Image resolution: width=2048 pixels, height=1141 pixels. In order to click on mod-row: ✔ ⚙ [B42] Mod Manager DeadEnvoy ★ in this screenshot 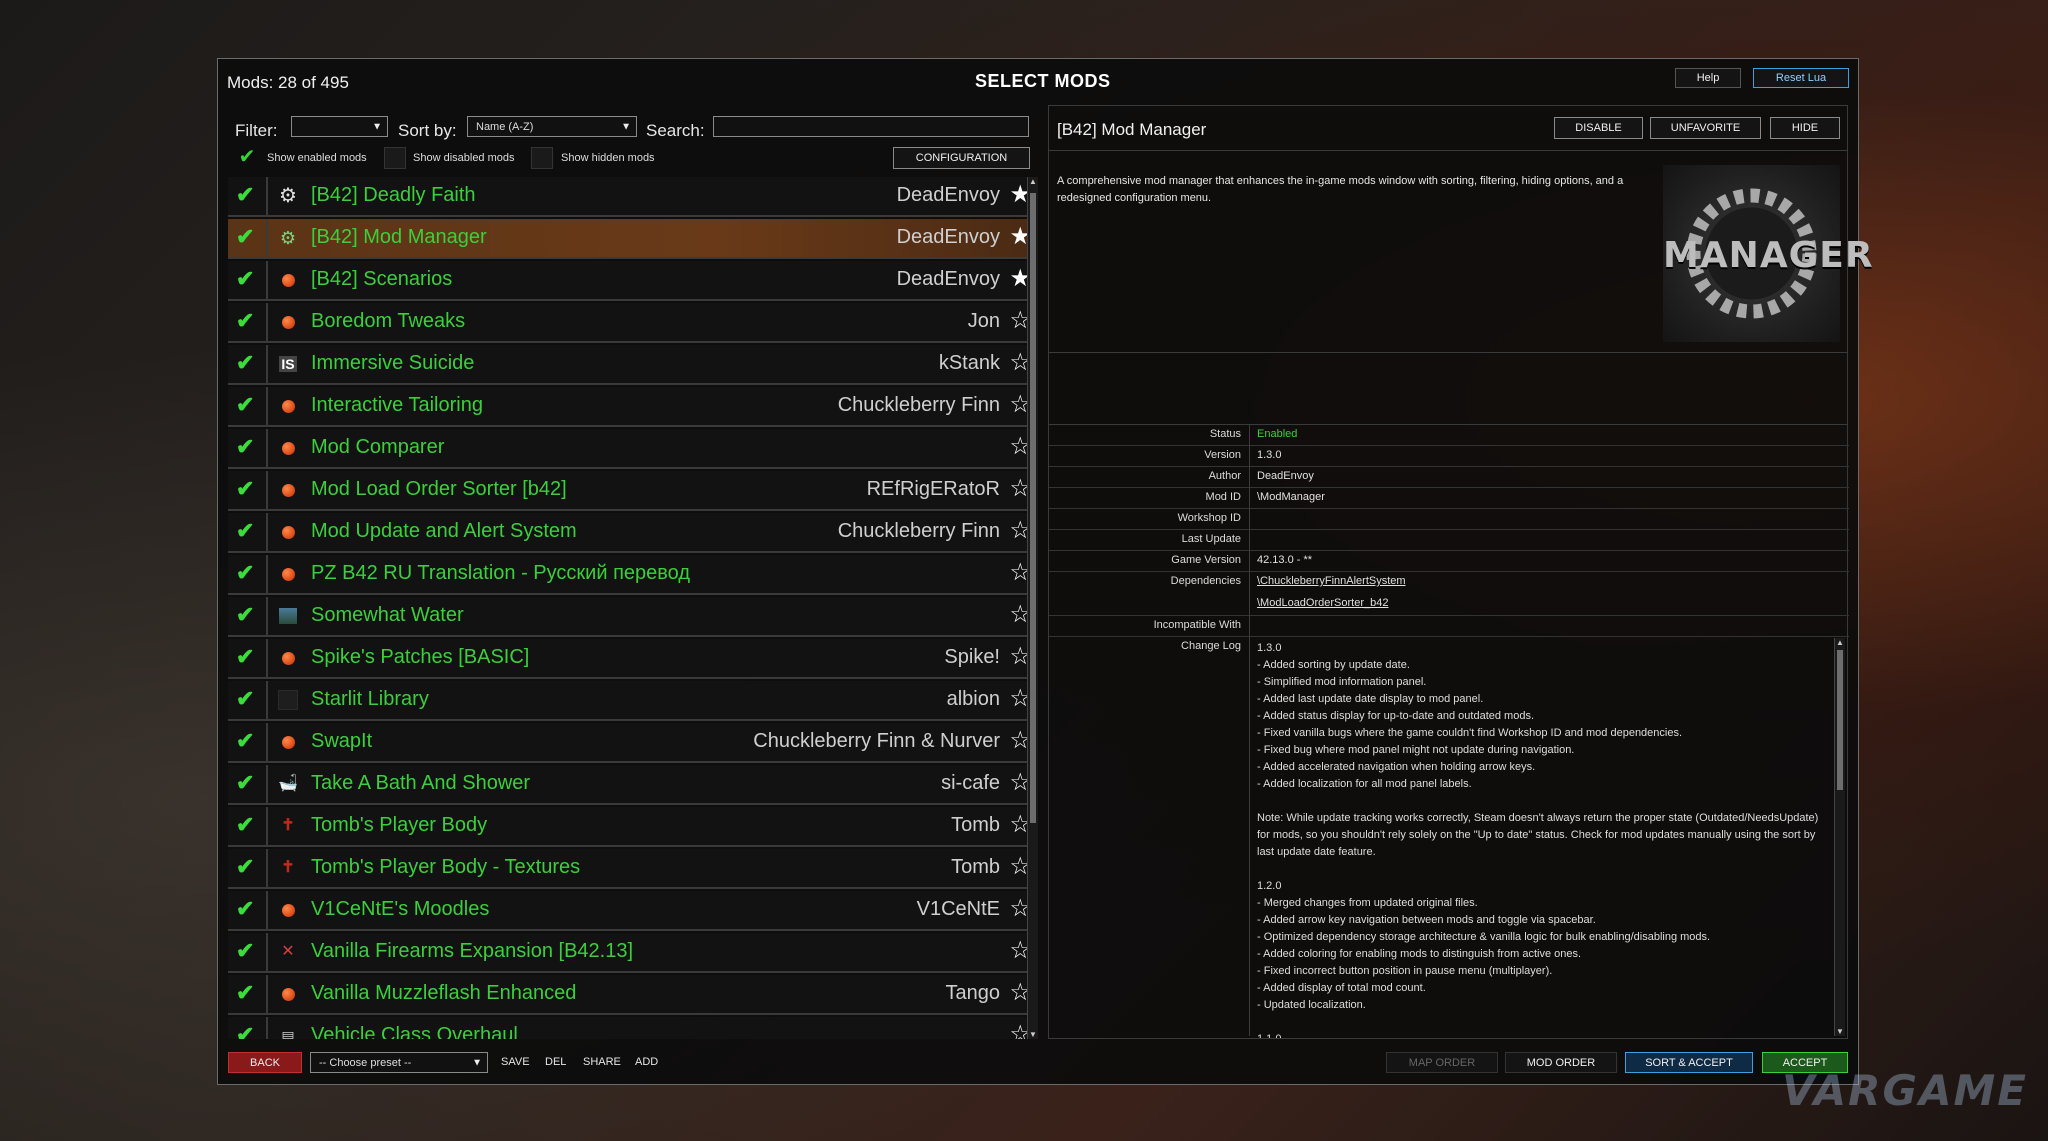, I will do `click(633, 239)`.